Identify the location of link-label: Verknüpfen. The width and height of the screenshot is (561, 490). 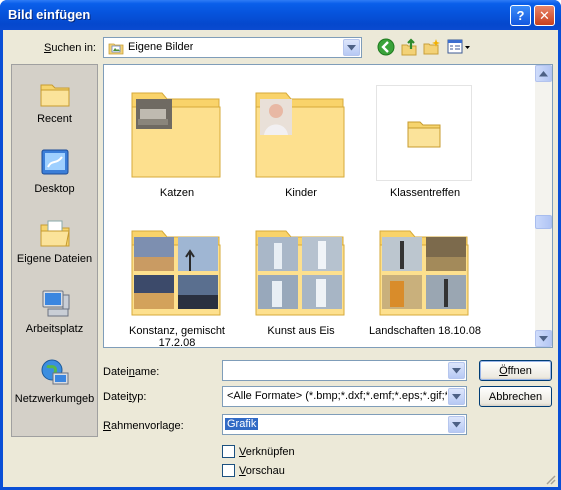
(267, 452).